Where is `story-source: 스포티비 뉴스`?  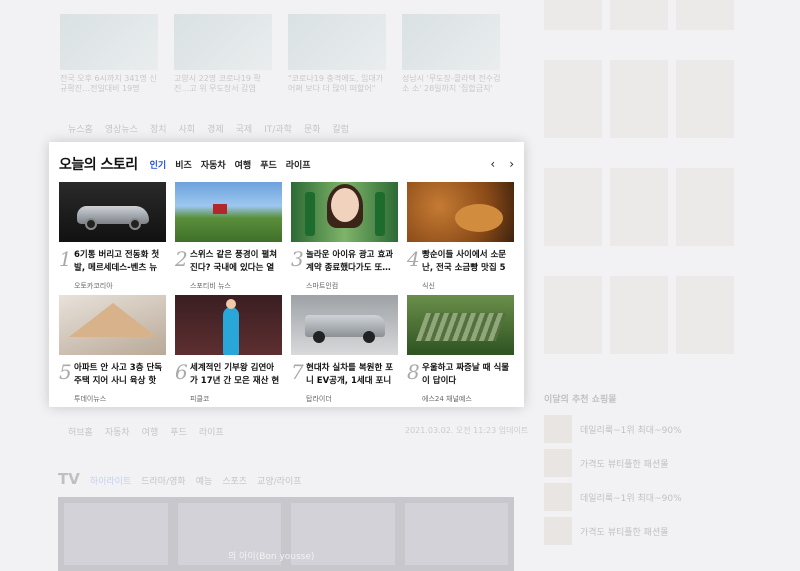
story-source: 스포티비 뉴스 is located at coordinates (210, 286).